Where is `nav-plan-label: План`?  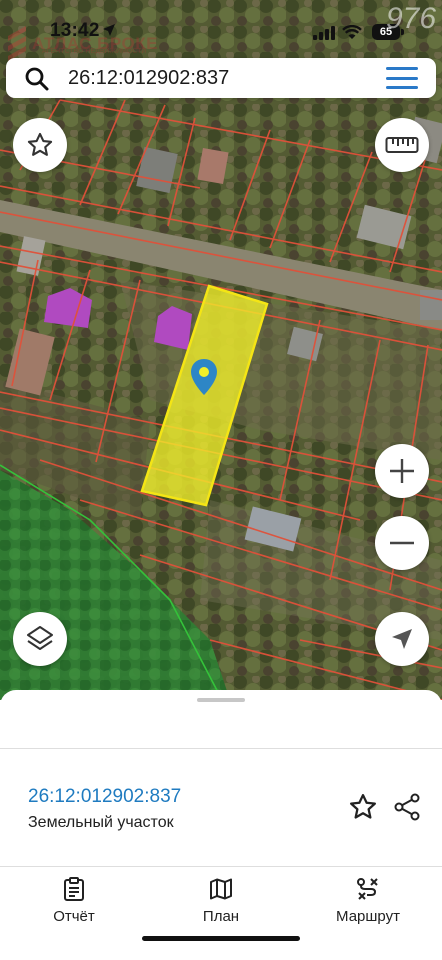 nav-plan-label: План is located at coordinates (221, 916).